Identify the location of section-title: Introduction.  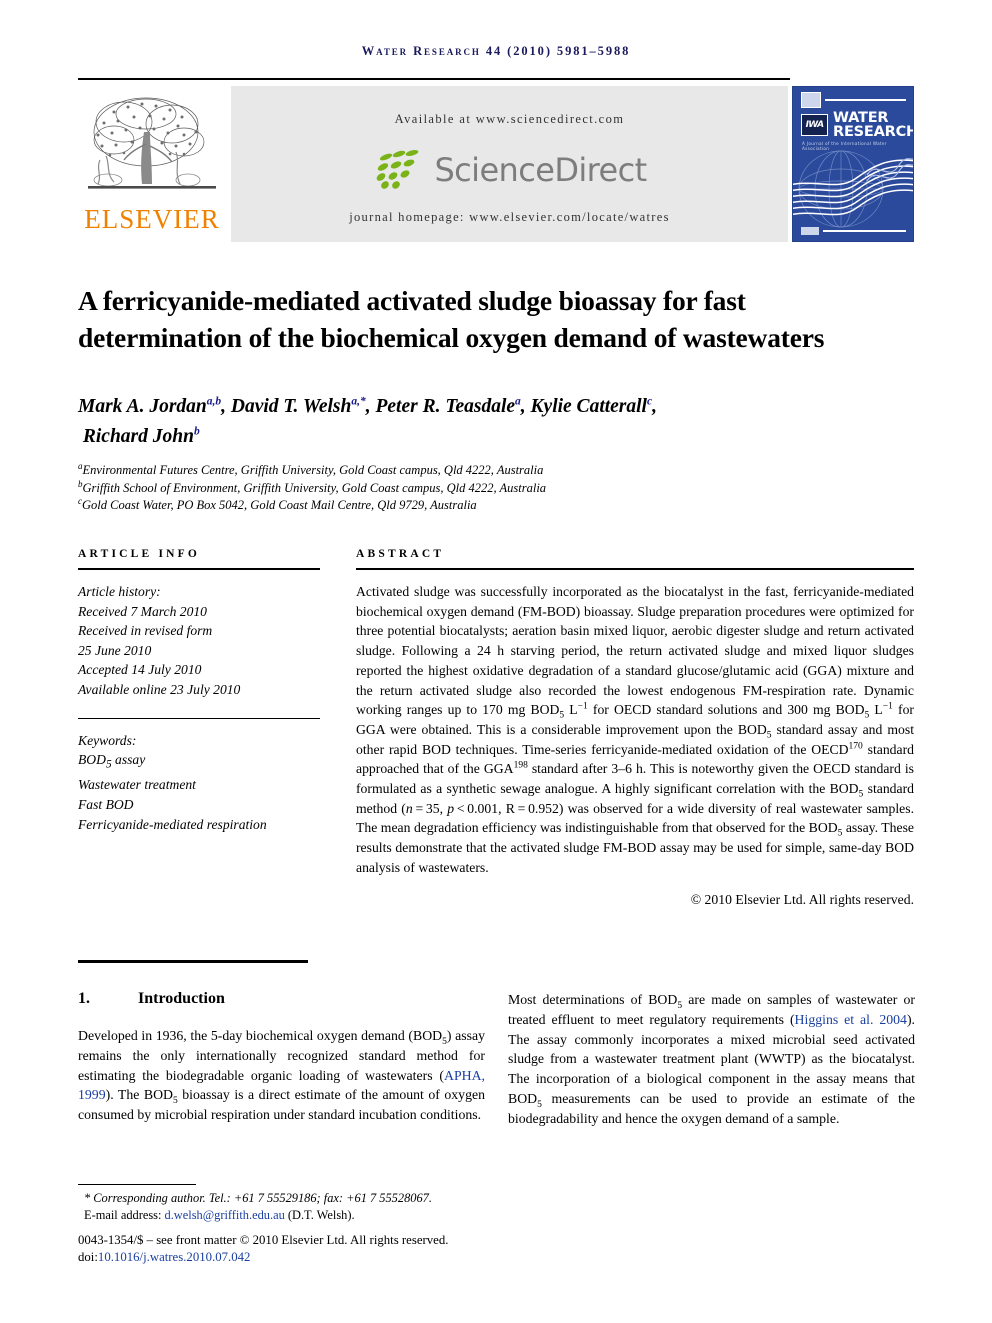
(181, 998).